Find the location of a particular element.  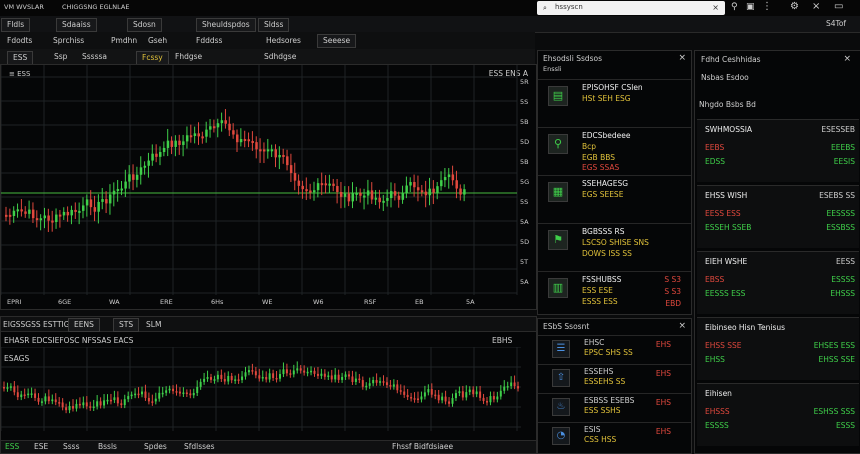

watchlist-item: ♨ ESBSS ESEBS ESS SSHS EHS is located at coordinates (614, 407).